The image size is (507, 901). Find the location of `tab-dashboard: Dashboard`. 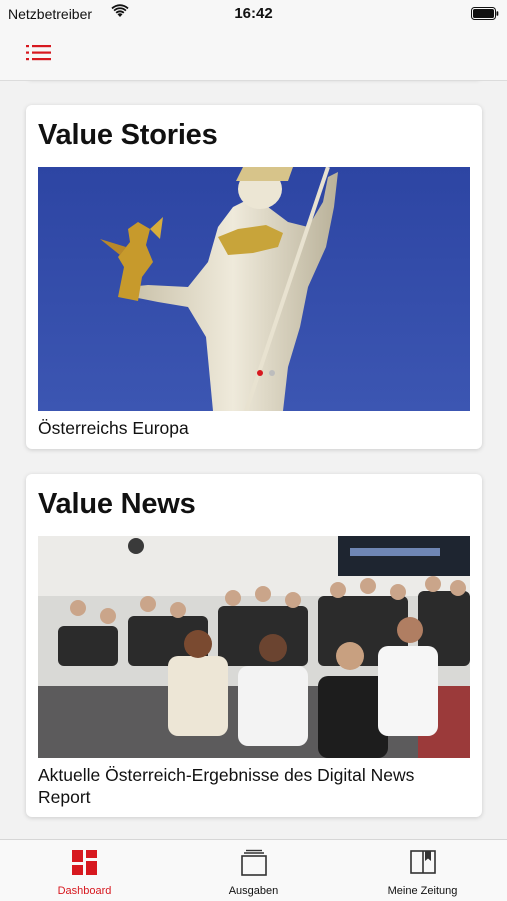

tab-dashboard: Dashboard is located at coordinates (84, 870).